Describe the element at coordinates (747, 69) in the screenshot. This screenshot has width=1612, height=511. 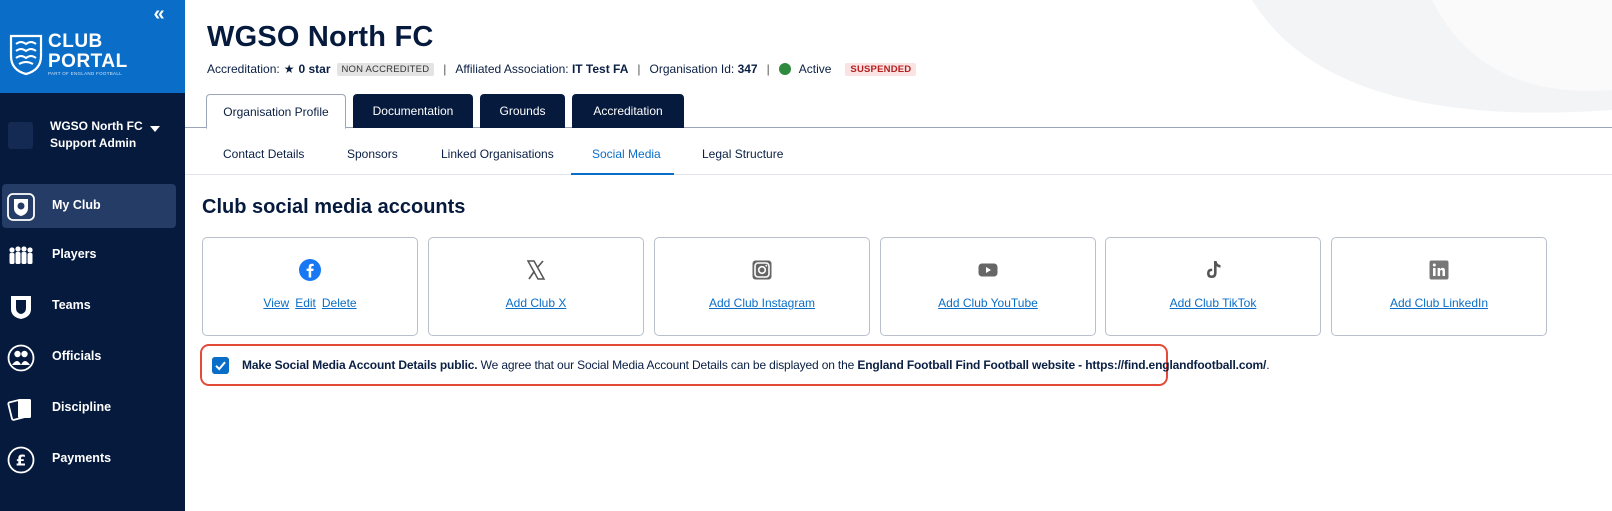
I see `org-id-value: 347` at that location.